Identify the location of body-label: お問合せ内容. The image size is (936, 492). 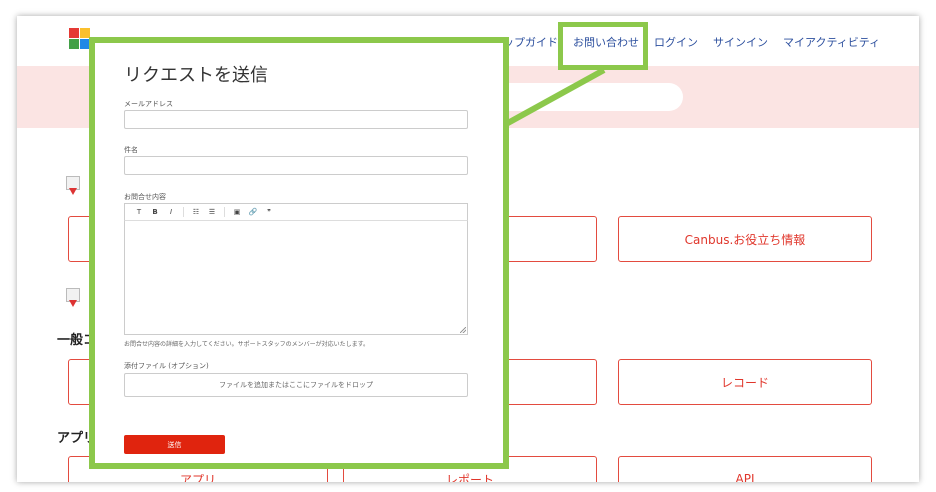
(145, 197).